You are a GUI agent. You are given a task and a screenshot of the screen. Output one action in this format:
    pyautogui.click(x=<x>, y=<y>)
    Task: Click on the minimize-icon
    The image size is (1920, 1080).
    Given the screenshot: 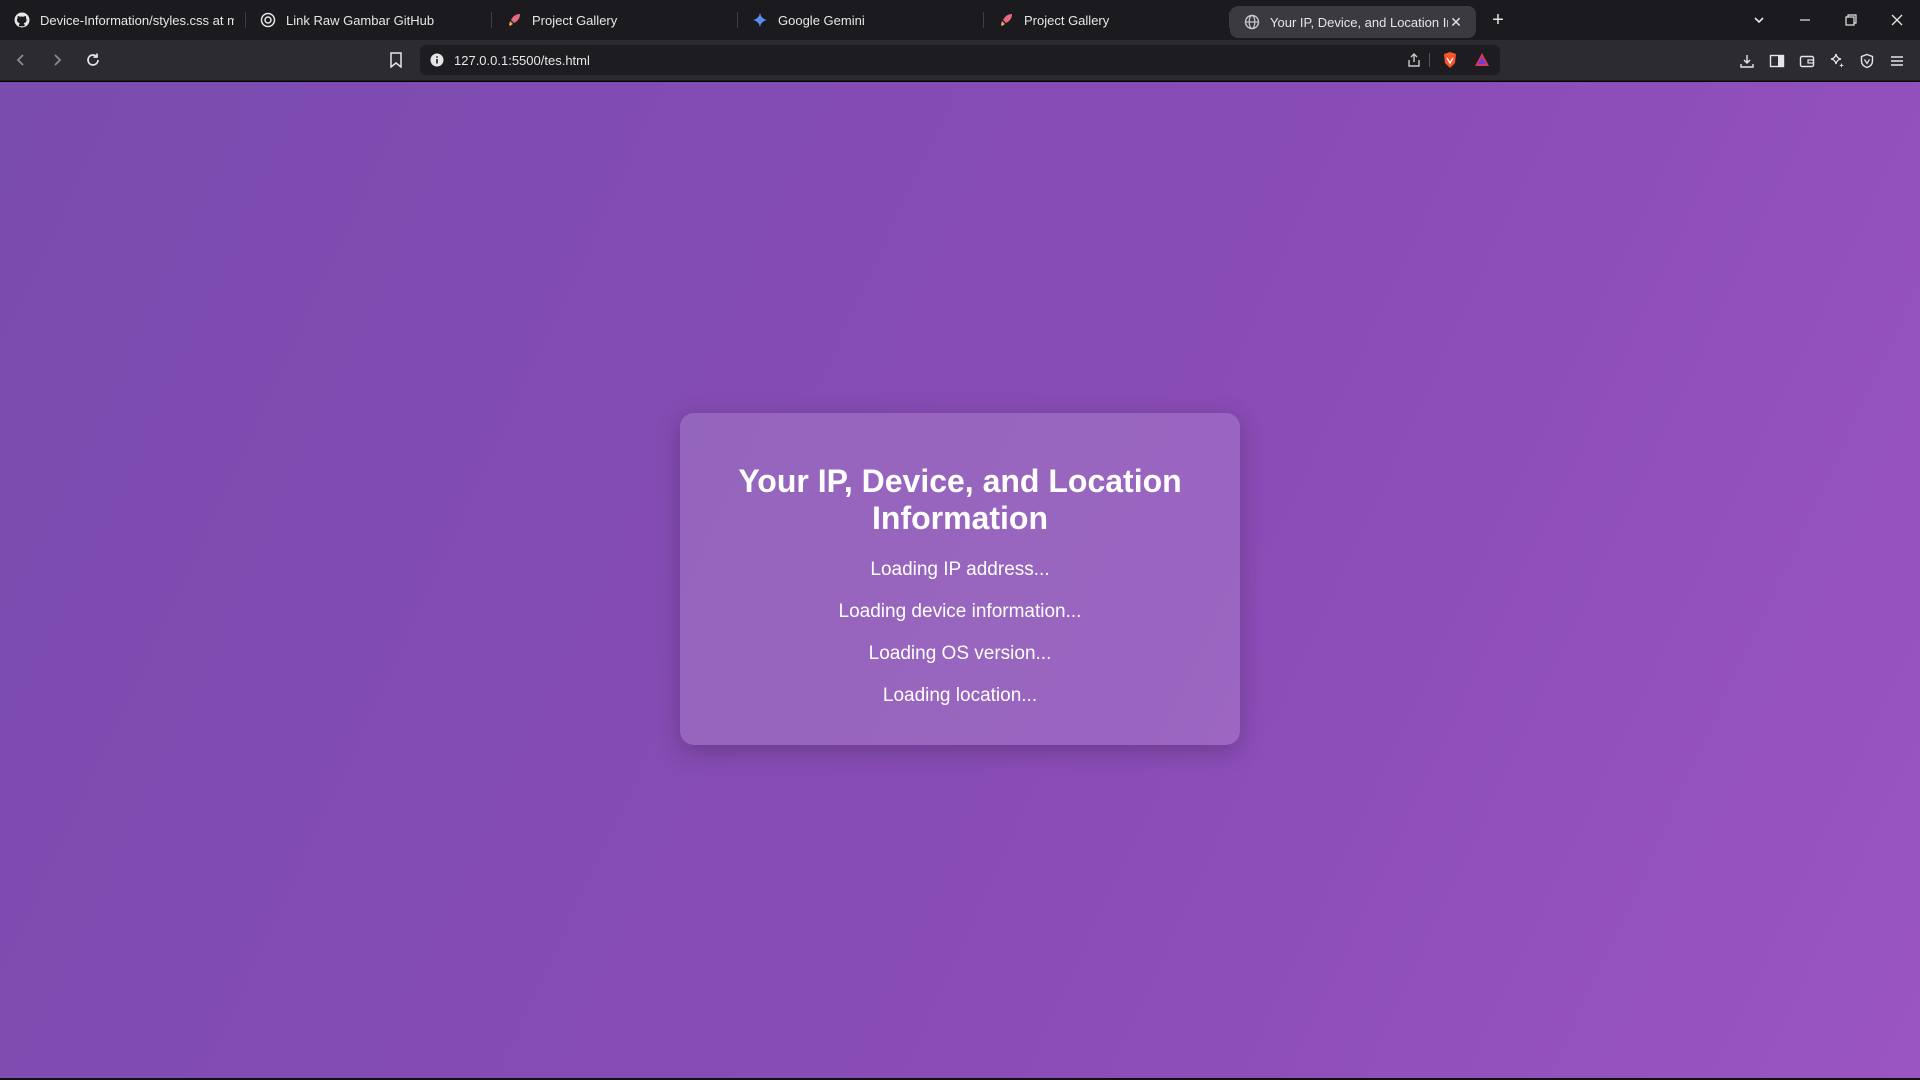 What is the action you would take?
    pyautogui.click(x=1805, y=20)
    